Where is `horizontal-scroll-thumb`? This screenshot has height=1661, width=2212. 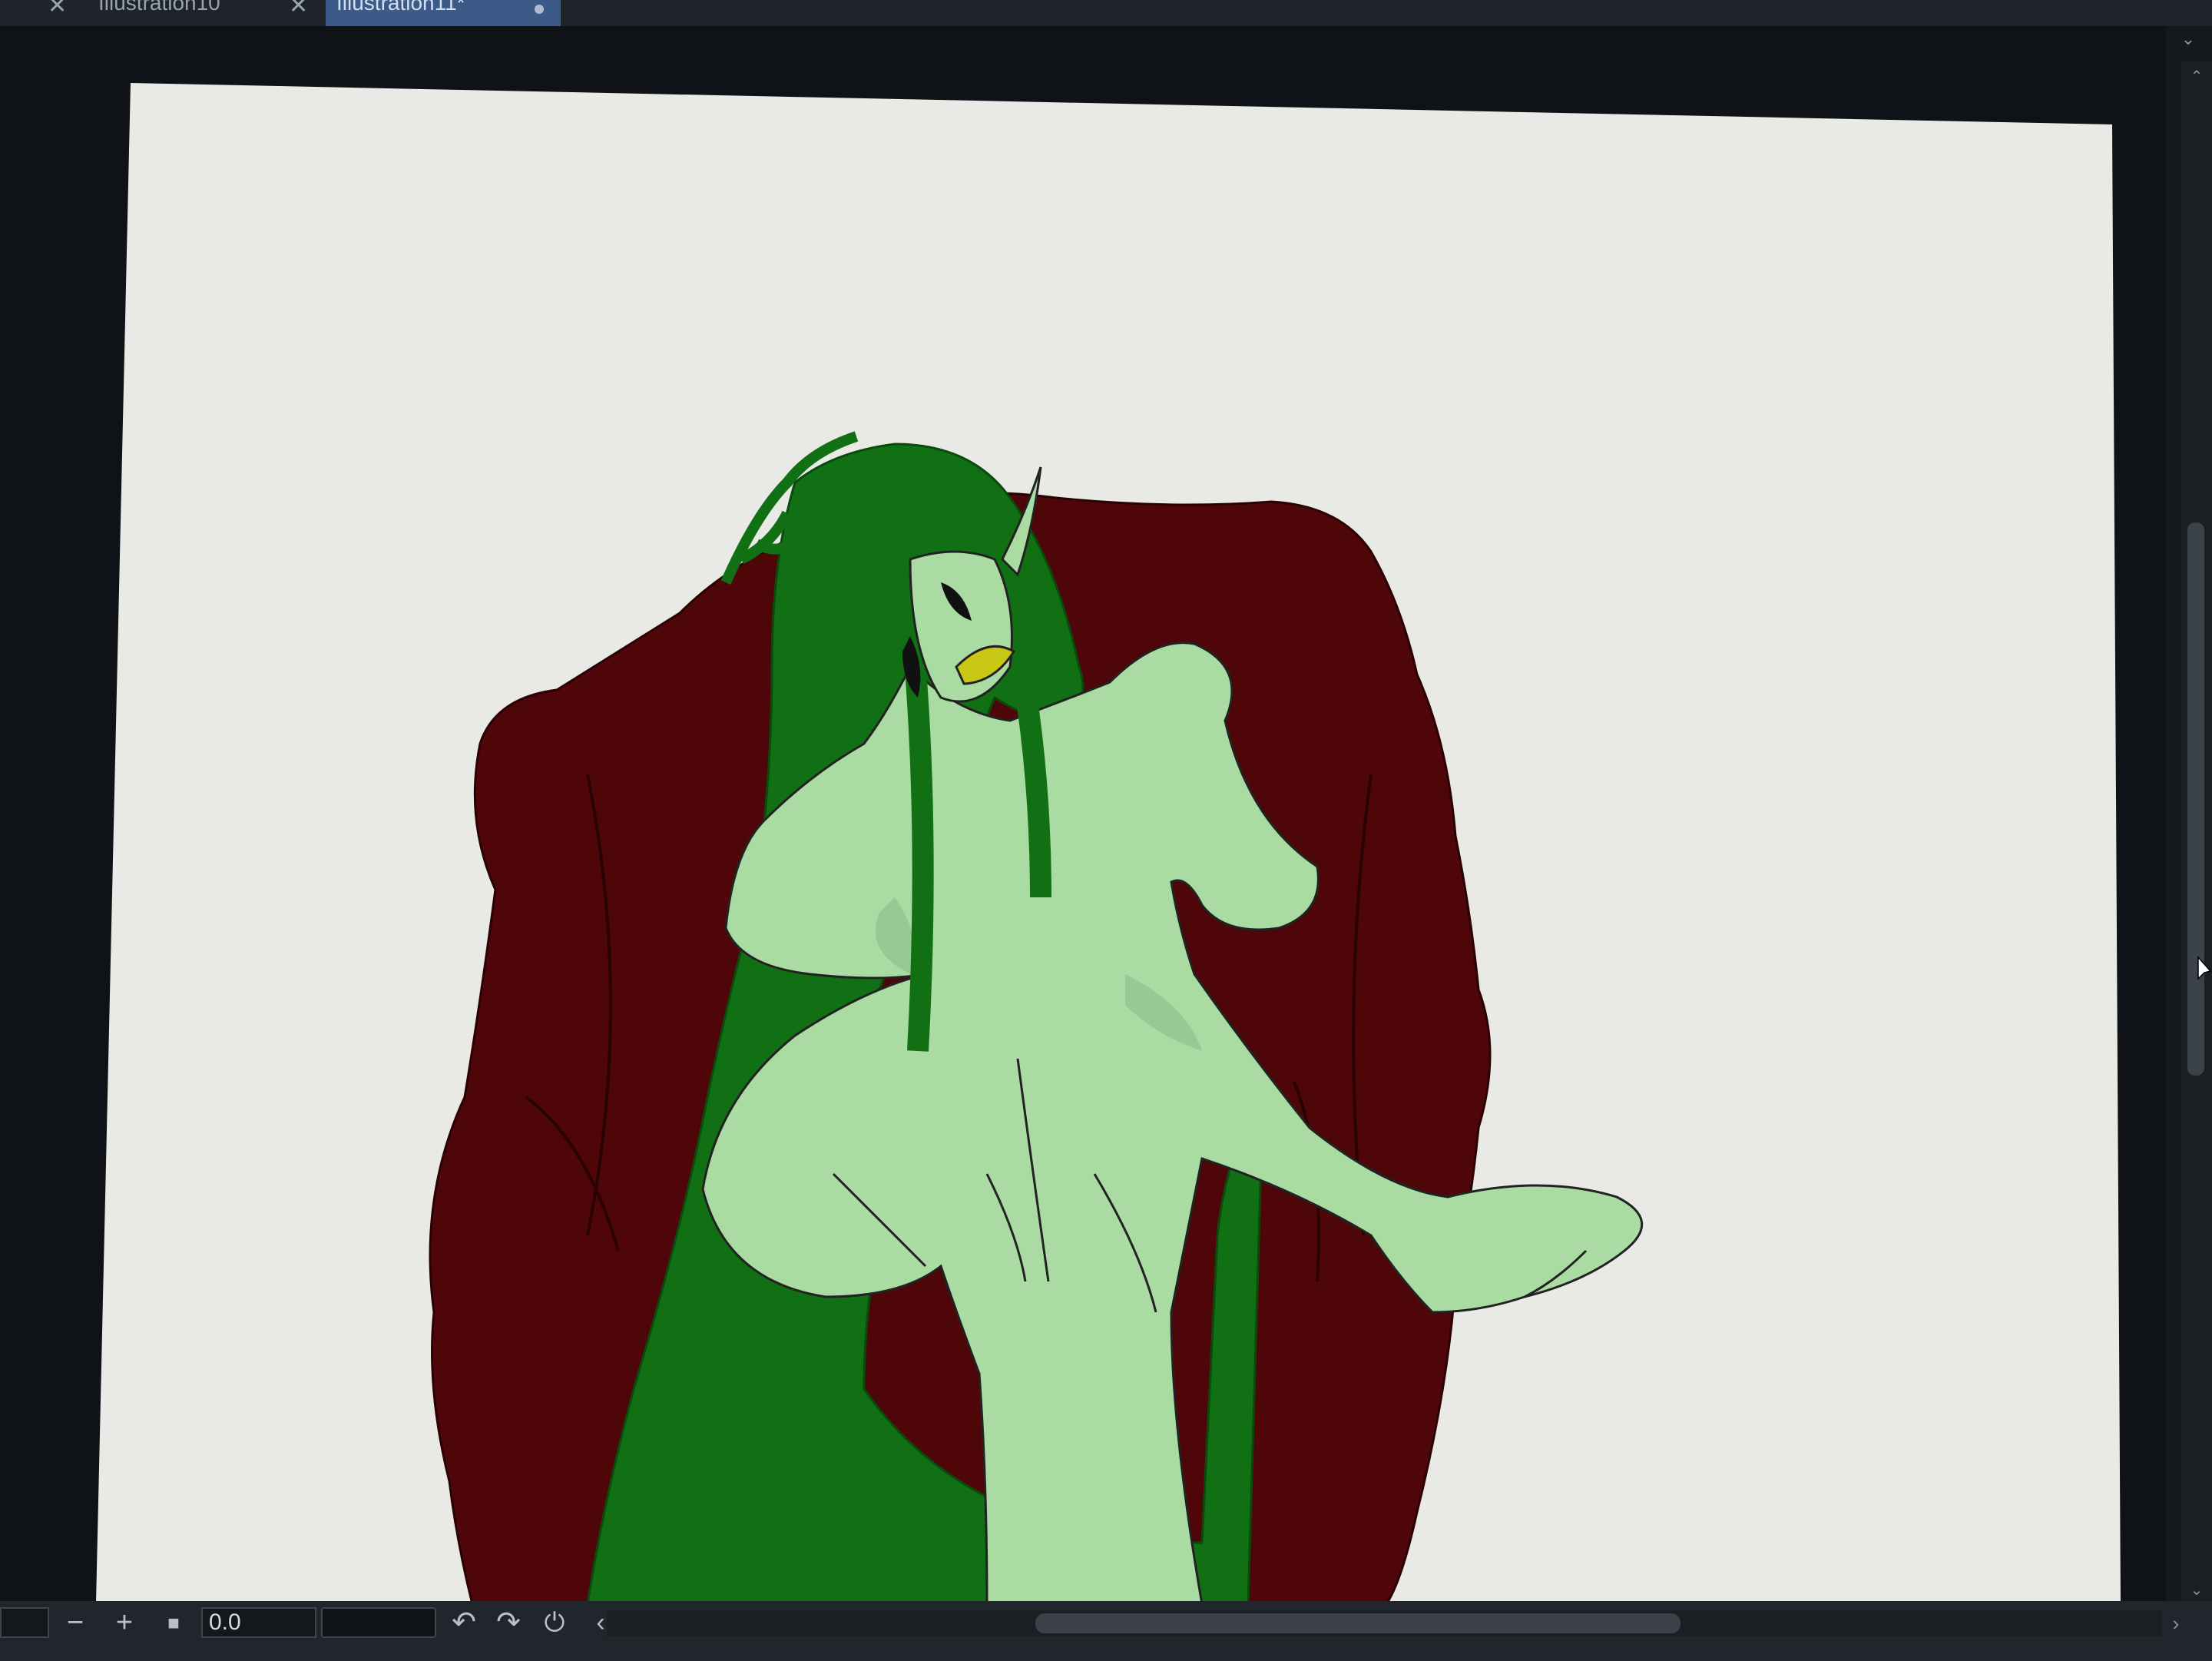 horizontal-scroll-thumb is located at coordinates (1358, 1623).